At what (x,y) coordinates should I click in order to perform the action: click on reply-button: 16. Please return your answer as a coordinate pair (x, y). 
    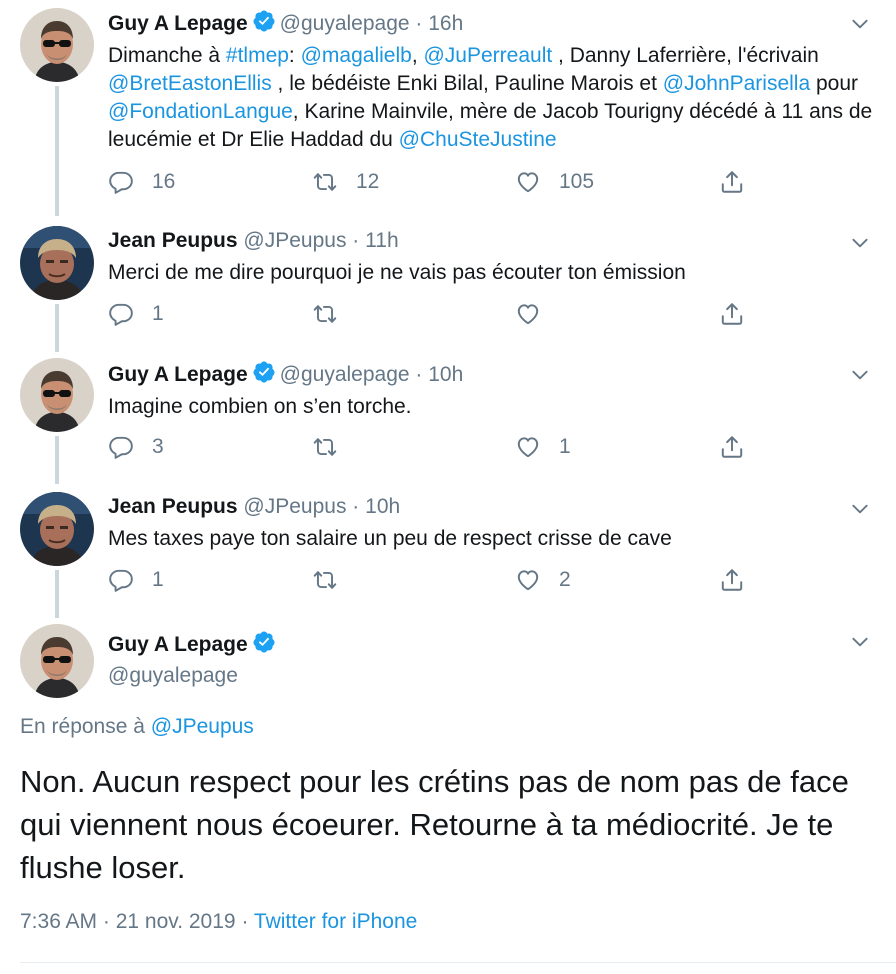
    Looking at the image, I should click on (141, 182).